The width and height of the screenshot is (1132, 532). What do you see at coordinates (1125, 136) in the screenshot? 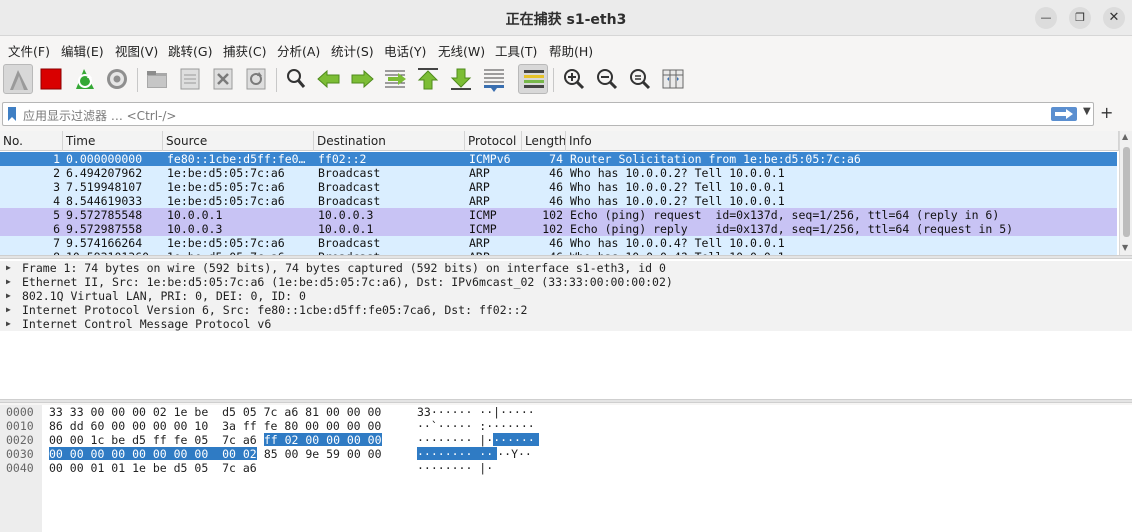
I see `scroll-up-icon: ▲` at bounding box center [1125, 136].